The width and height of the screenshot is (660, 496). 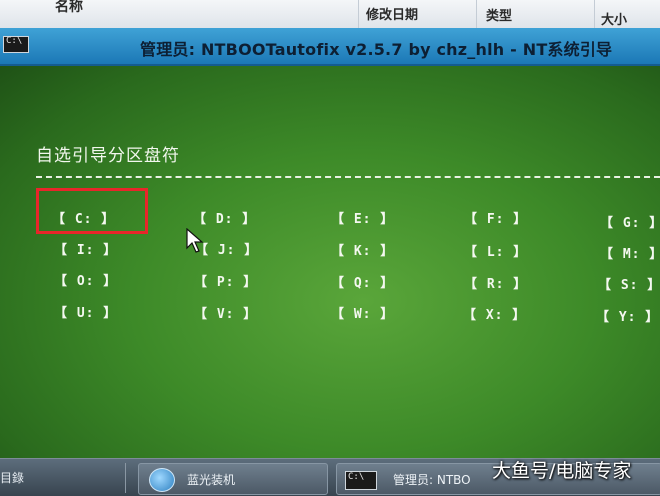 What do you see at coordinates (85, 279) in the screenshot?
I see `drive-option-o: 【 O: 】` at bounding box center [85, 279].